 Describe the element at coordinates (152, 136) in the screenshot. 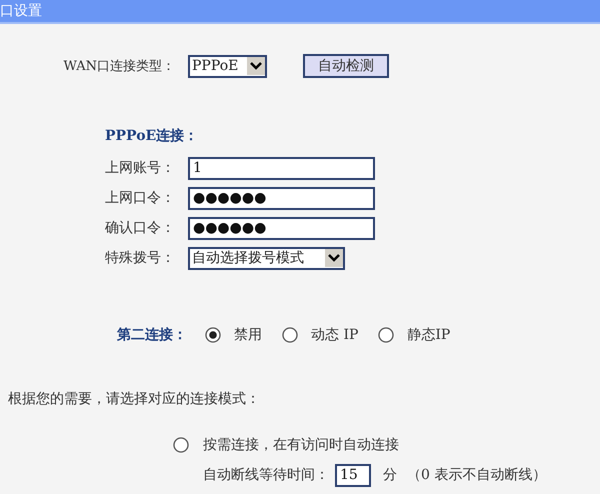

I see `section-heading: PPPoE连接：` at that location.